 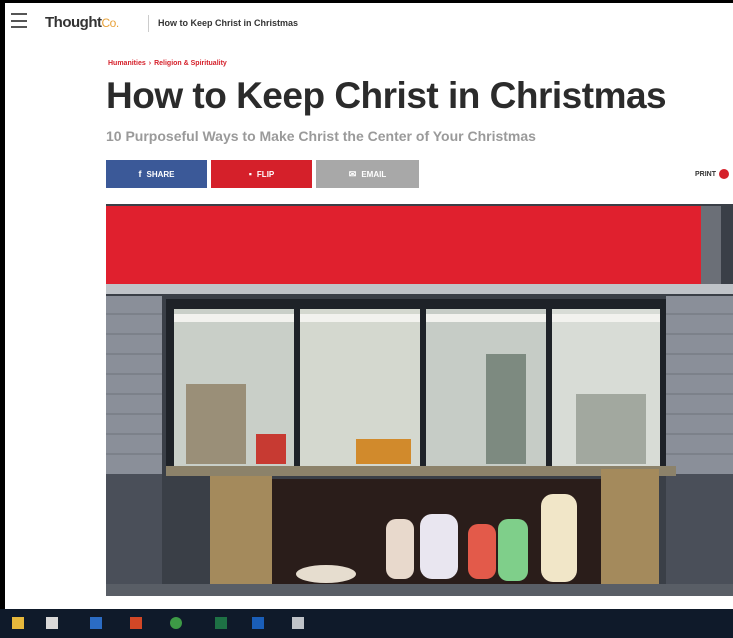 What do you see at coordinates (250, 174) in the screenshot?
I see `flipboard-icon: ▪` at bounding box center [250, 174].